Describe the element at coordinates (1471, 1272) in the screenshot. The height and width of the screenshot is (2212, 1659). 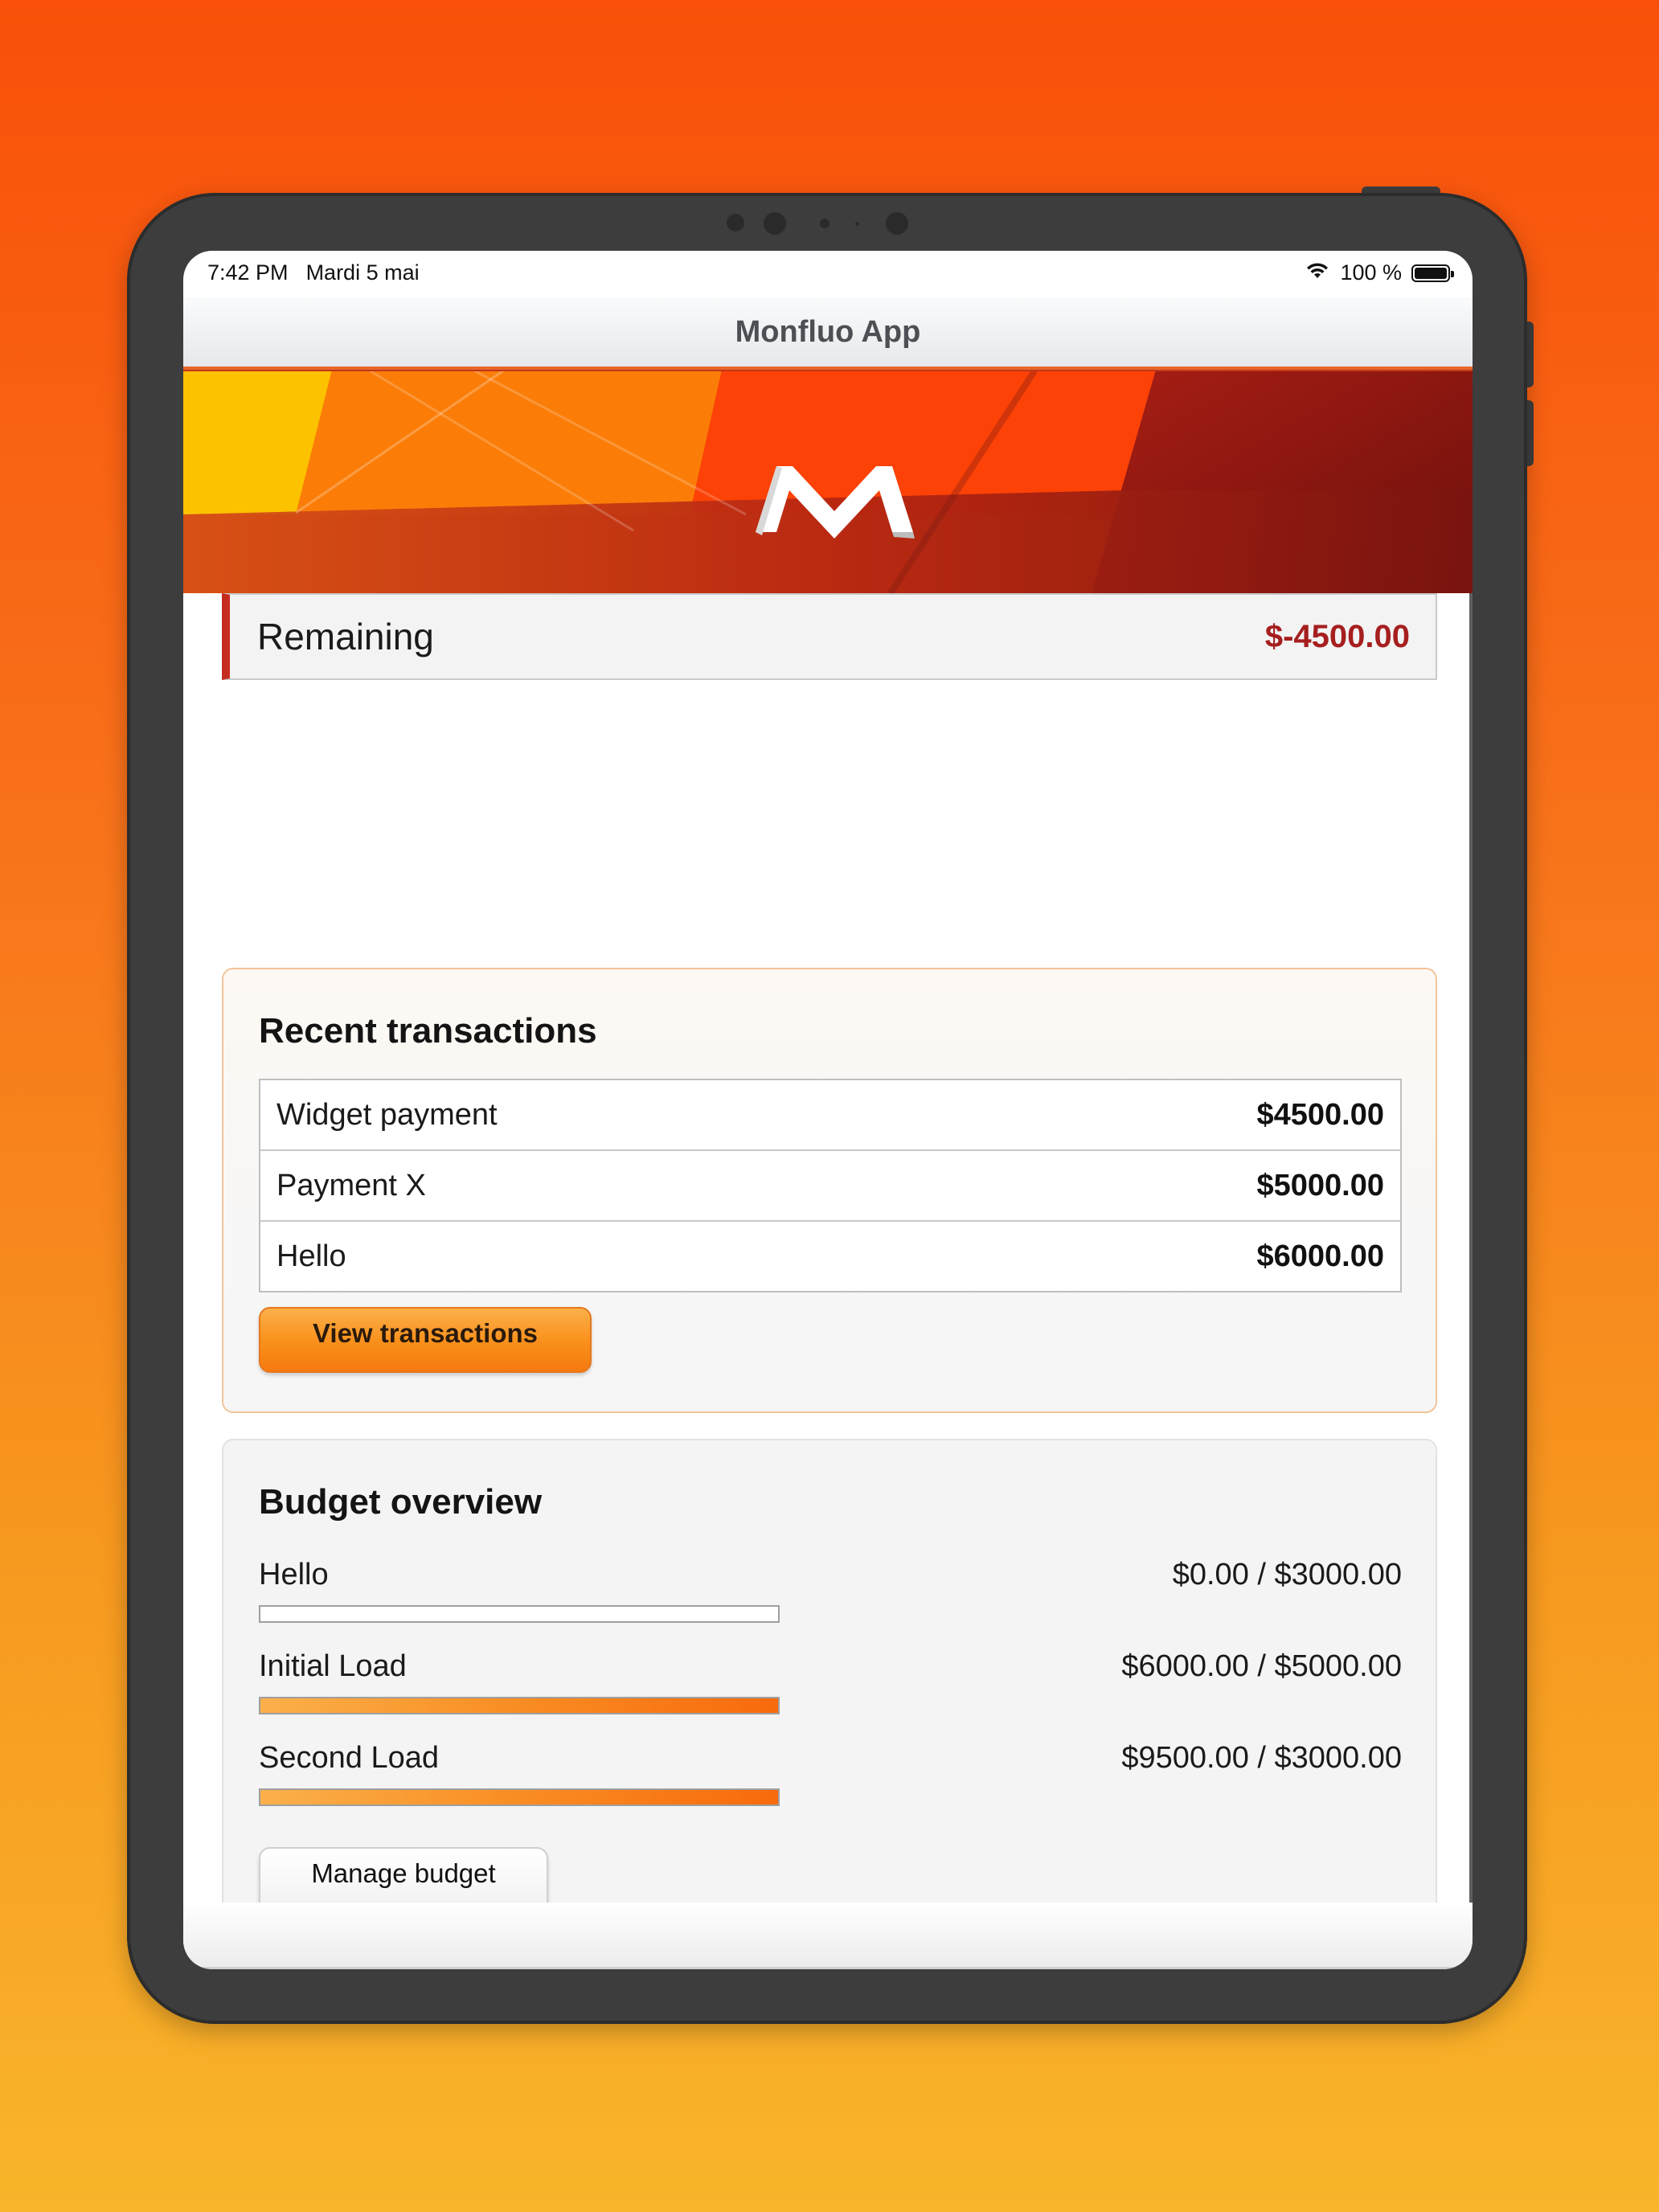
I see `scrollbar` at that location.